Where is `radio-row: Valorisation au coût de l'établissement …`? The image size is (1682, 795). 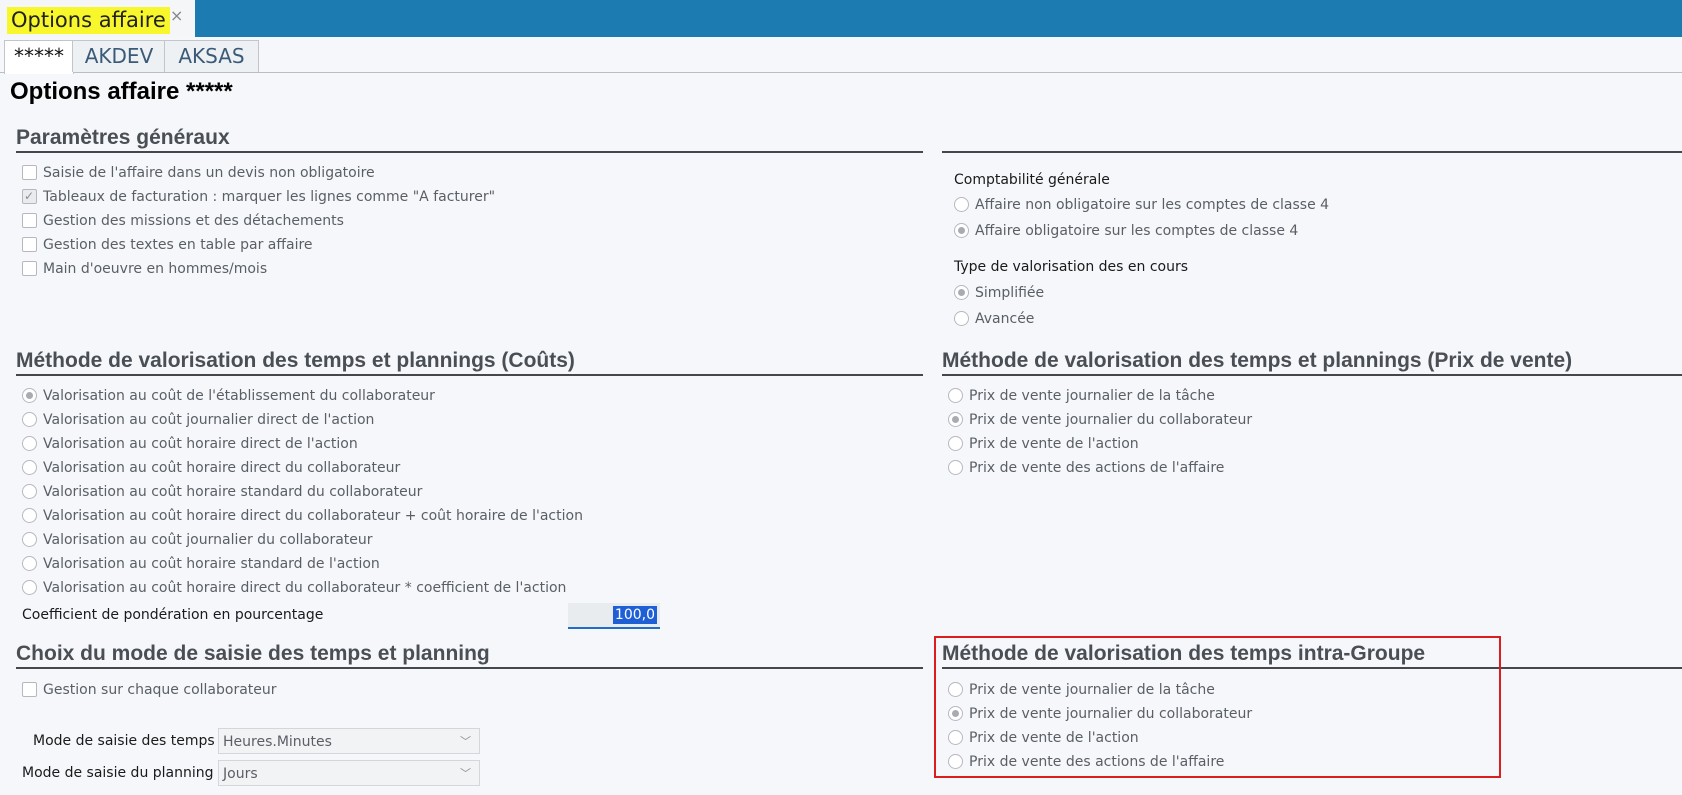
radio-row: Valorisation au coût de l'établissement … is located at coordinates (228, 396).